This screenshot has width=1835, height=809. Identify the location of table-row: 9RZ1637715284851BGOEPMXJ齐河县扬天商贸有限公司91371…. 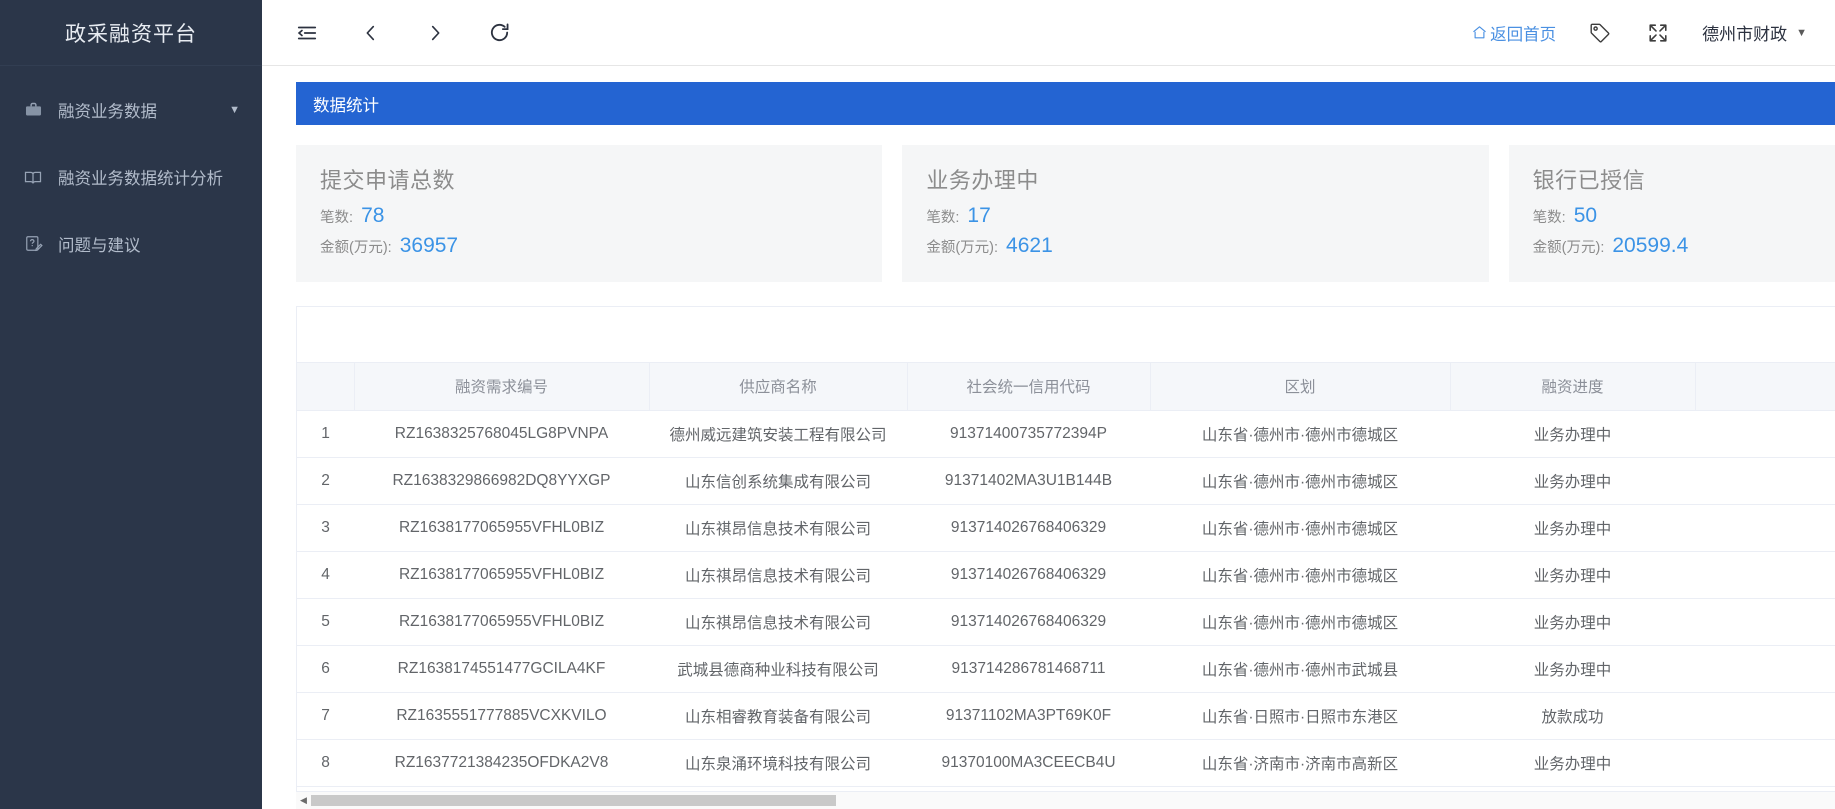
(1066, 788).